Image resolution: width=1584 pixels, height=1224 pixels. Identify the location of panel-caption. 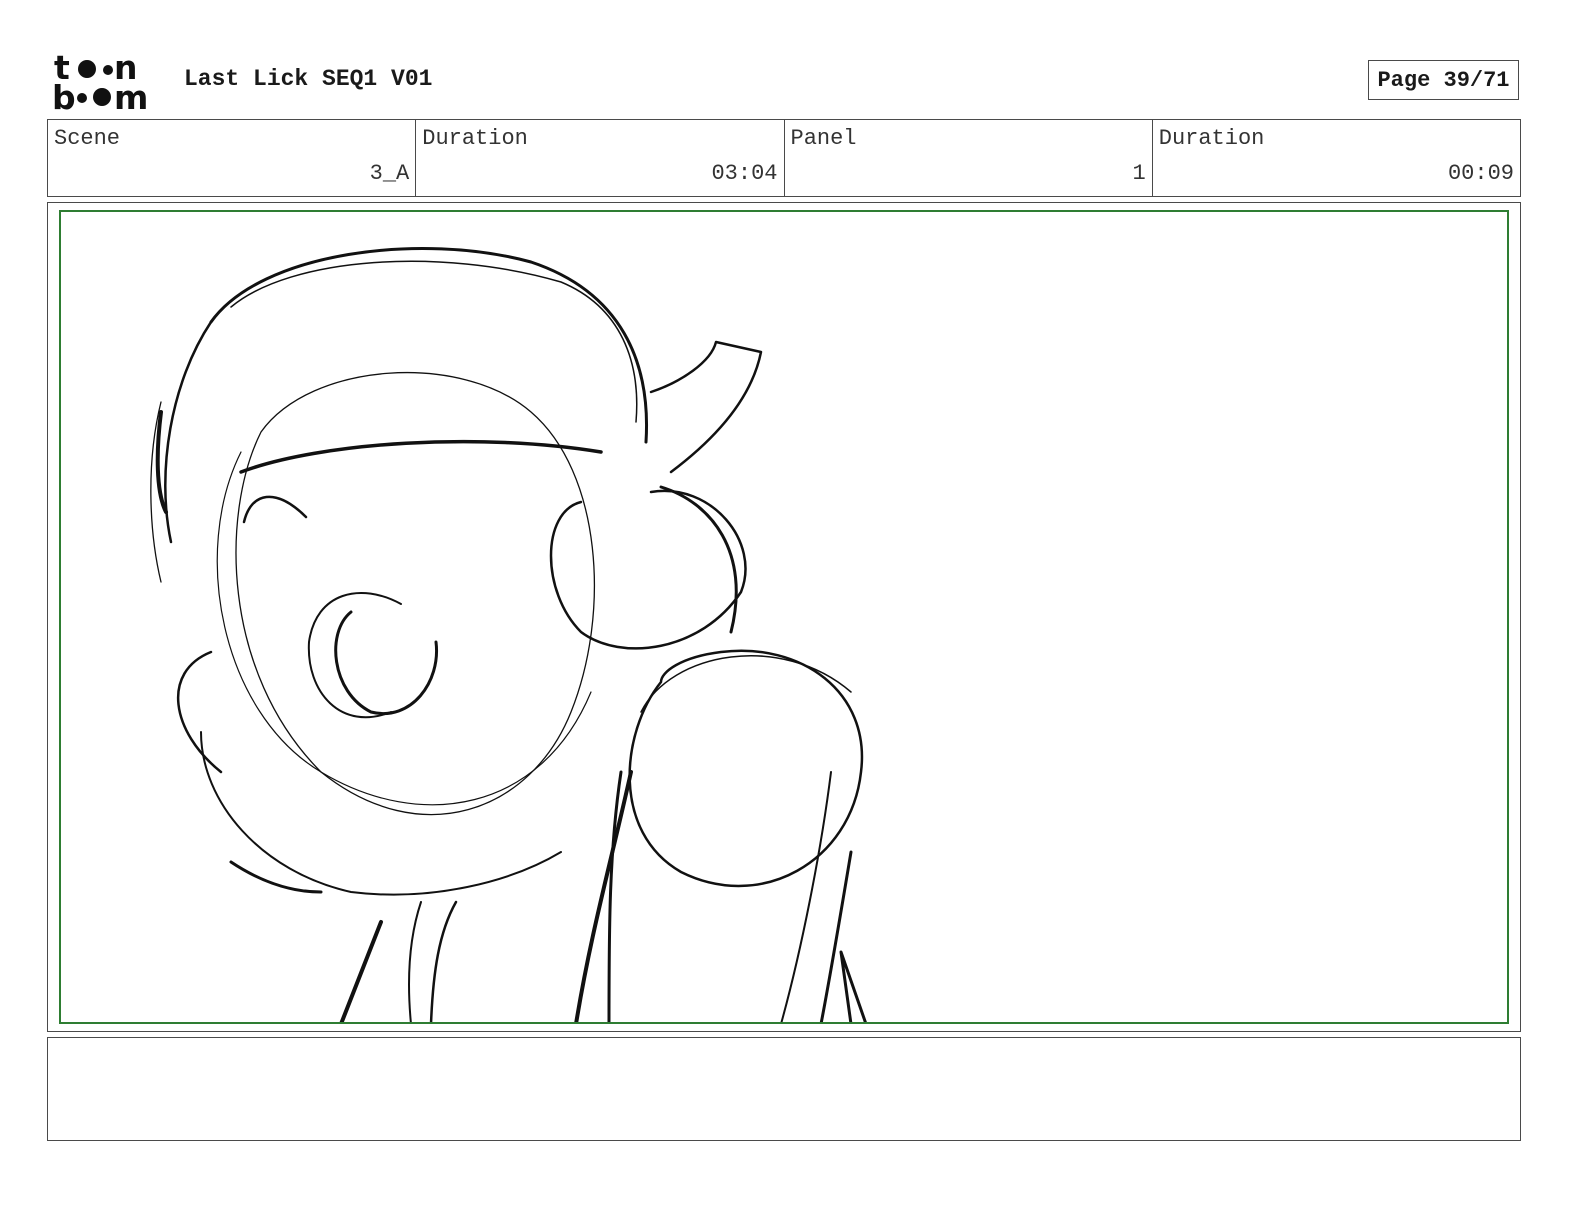
(784, 1089).